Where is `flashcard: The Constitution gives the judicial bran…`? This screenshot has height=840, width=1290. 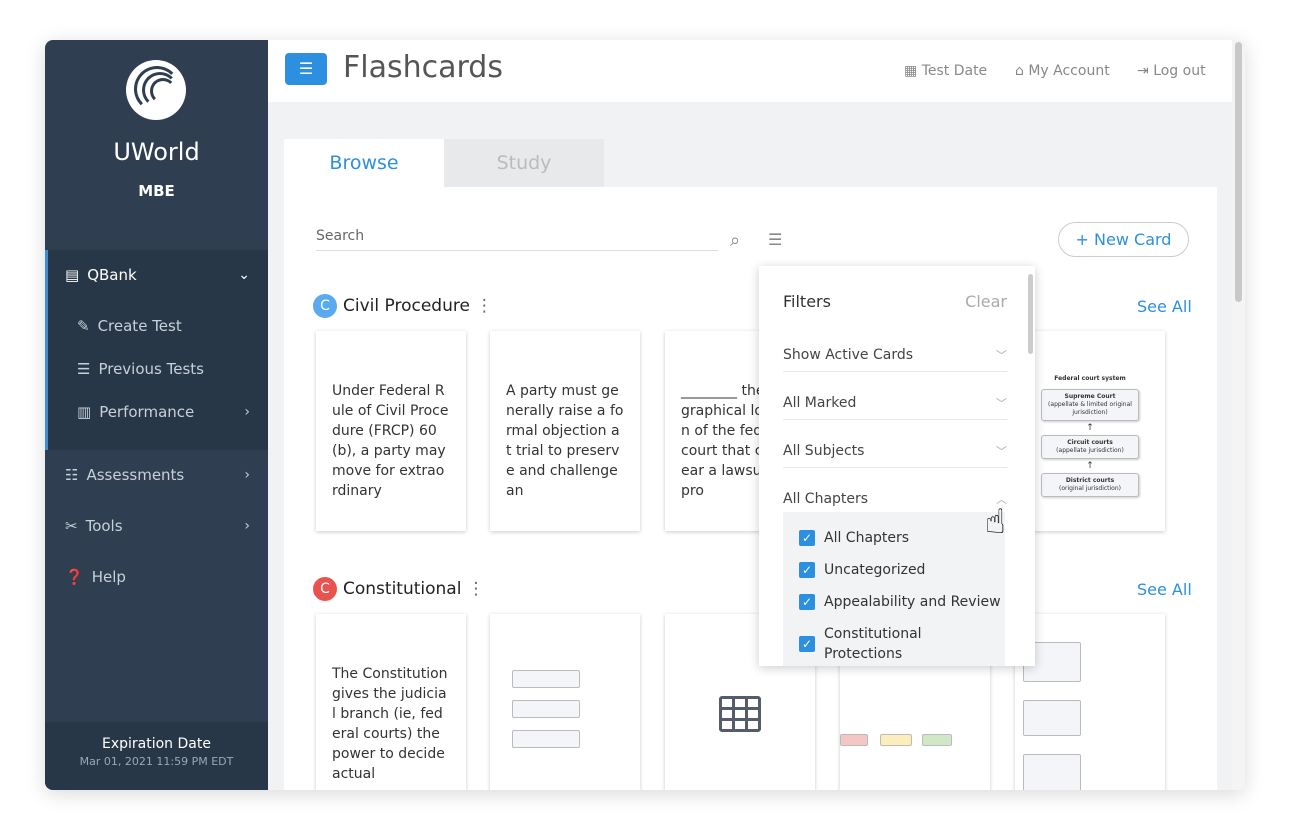
flashcard: The Constitution gives the judicial bran… is located at coordinates (391, 702).